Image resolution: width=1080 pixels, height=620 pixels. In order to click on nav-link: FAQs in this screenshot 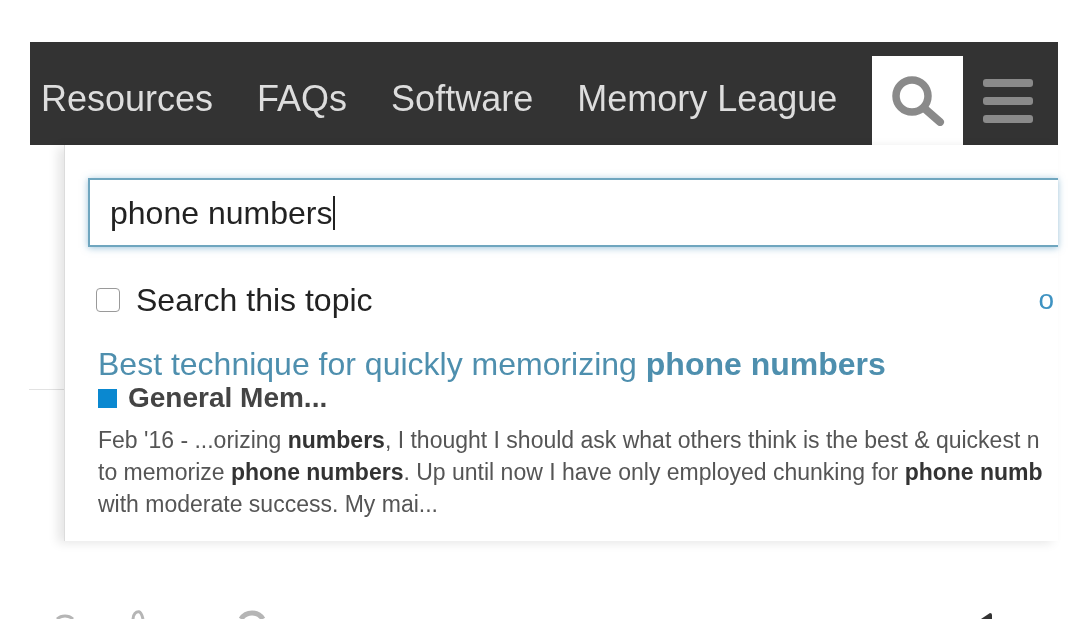, I will do `click(302, 99)`.